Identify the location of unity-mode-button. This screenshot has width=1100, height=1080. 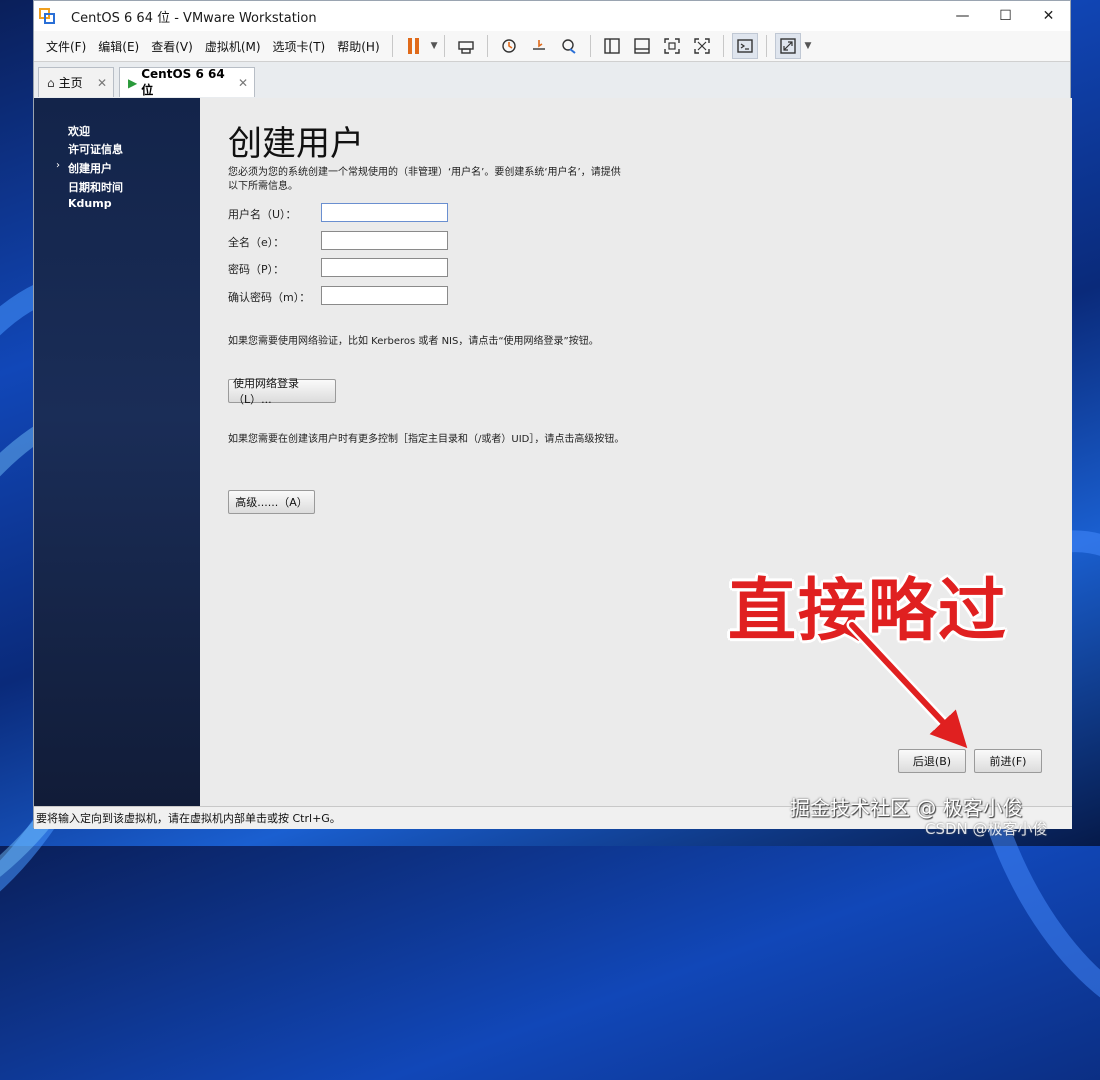
(702, 46).